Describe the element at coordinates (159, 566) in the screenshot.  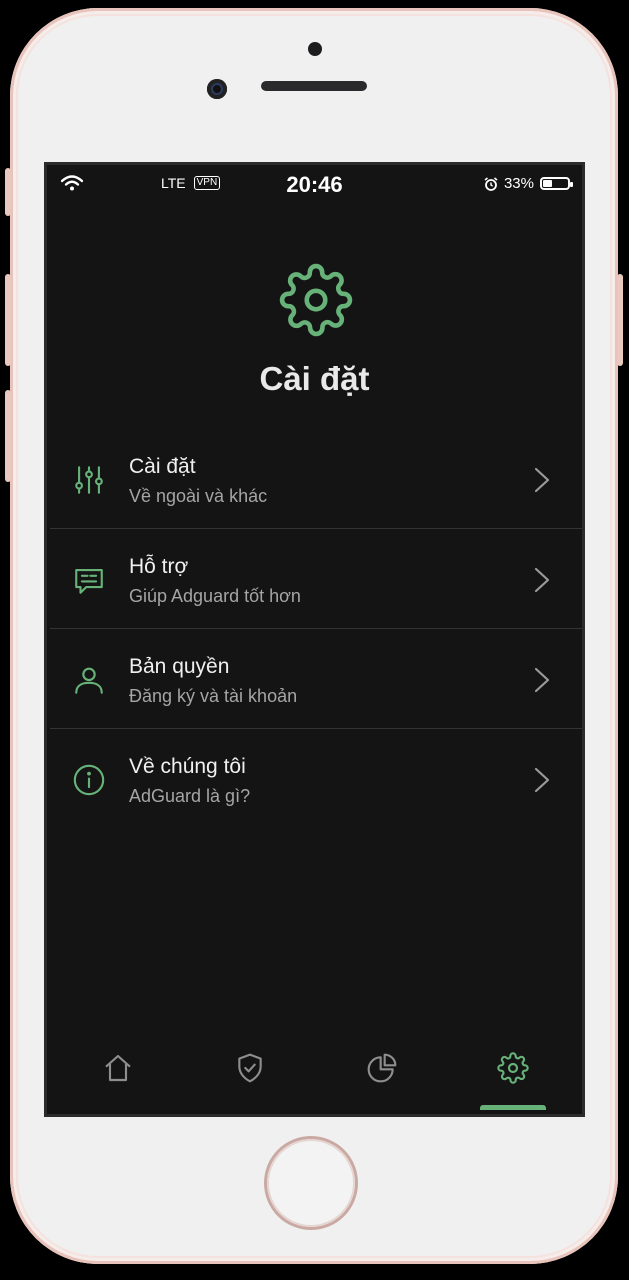
I see `menu-item-title: Hỗ trợ` at that location.